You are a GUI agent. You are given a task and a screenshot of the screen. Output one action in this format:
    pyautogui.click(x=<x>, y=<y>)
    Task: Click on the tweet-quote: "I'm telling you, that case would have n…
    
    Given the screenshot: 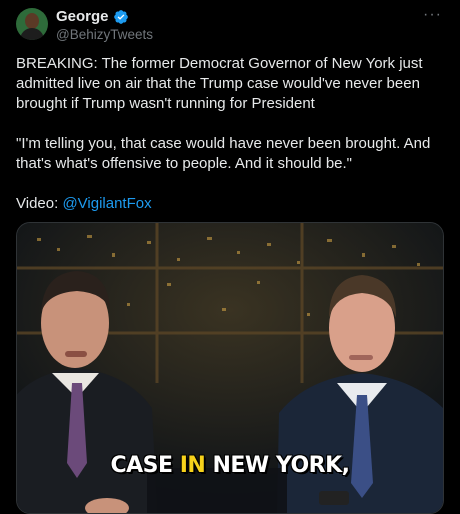 What is the action you would take?
    pyautogui.click(x=223, y=153)
    